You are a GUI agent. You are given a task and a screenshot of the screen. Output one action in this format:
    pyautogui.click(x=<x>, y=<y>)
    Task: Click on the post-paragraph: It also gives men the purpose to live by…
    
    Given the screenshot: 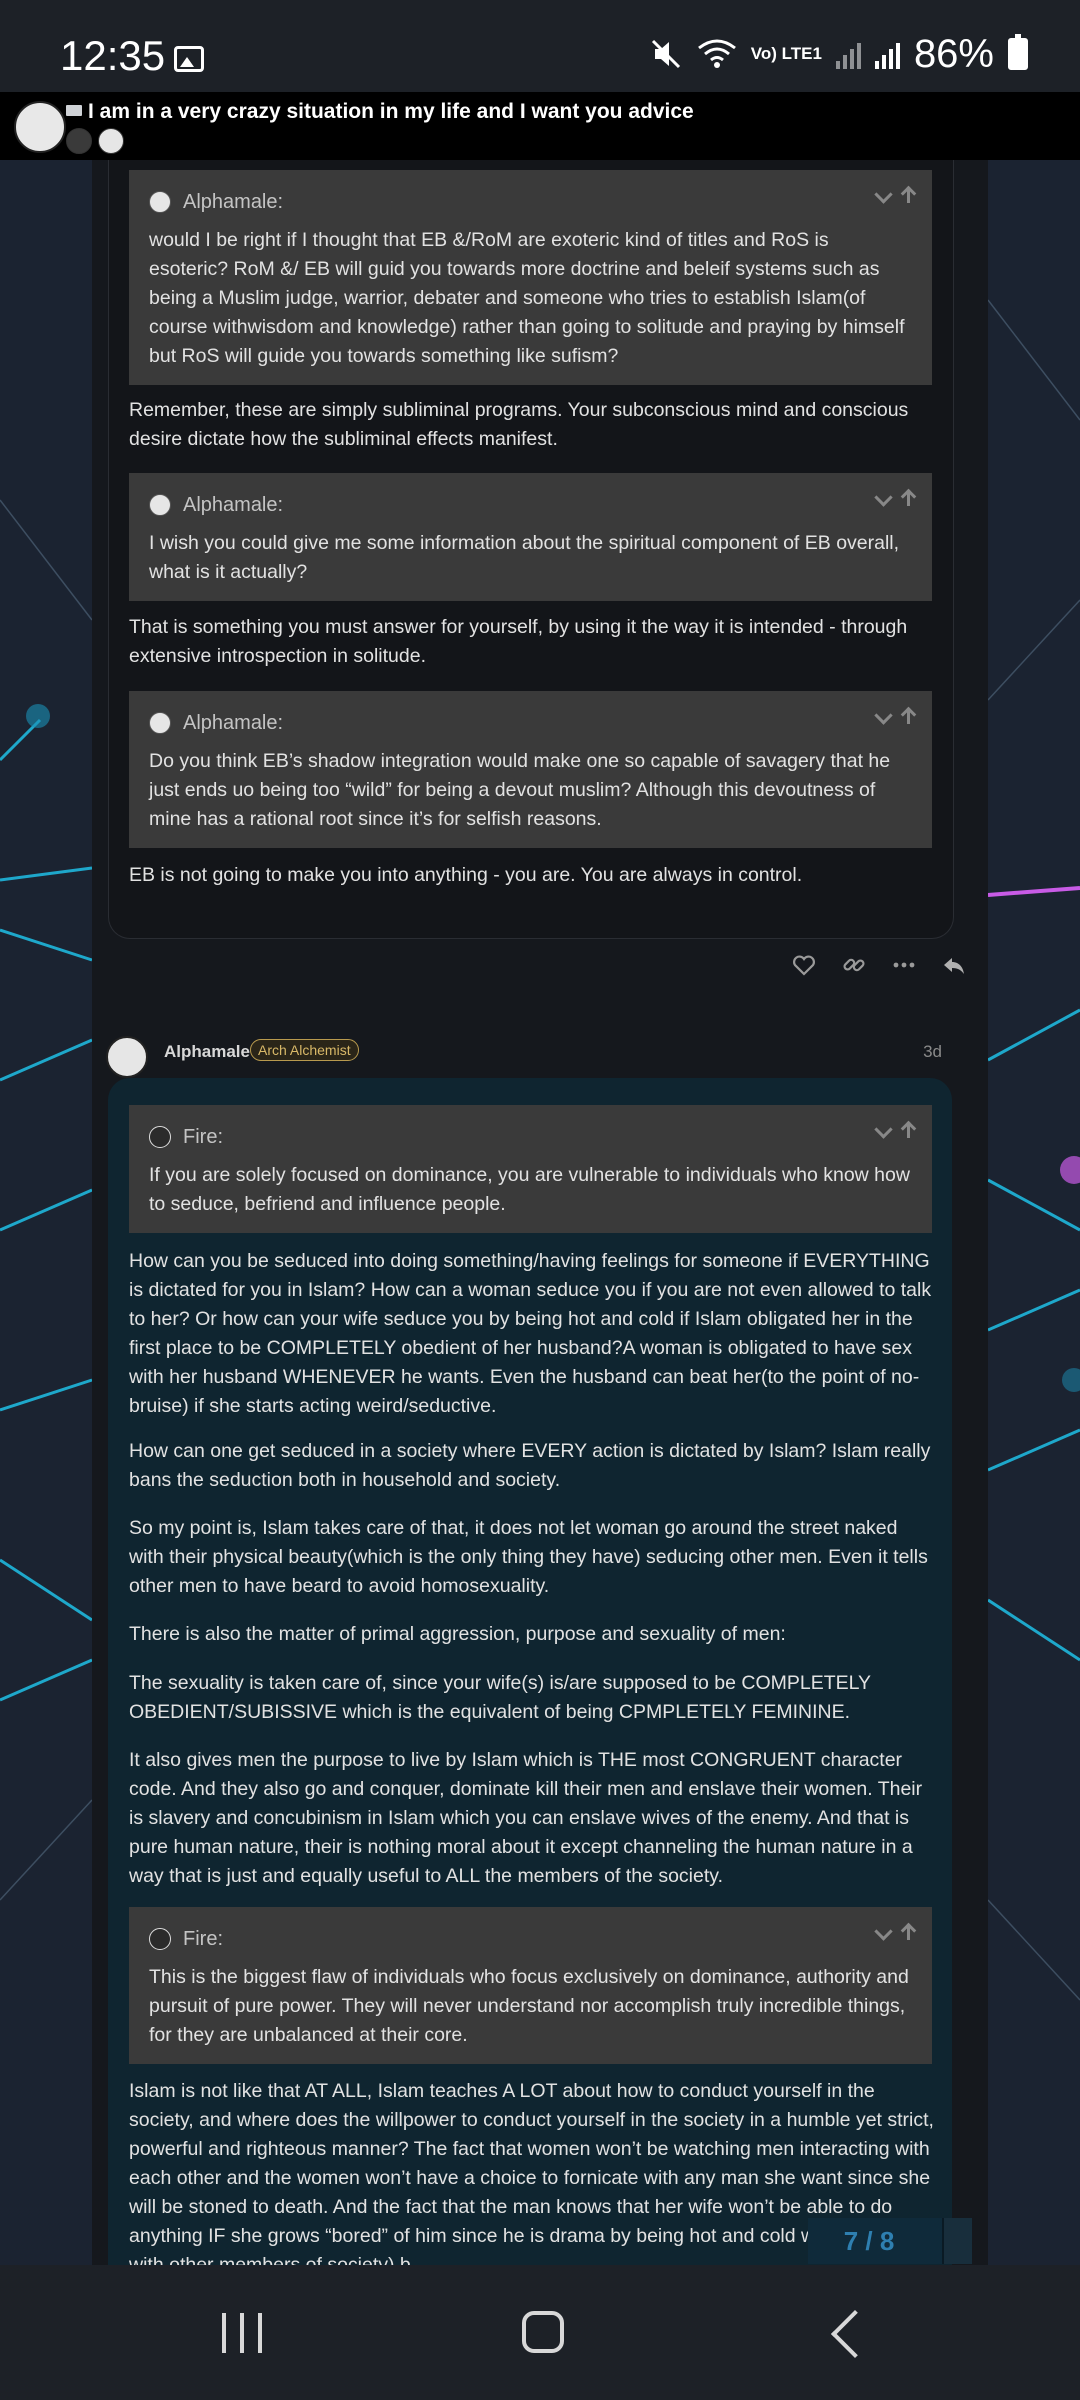 What is the action you would take?
    pyautogui.click(x=526, y=1818)
    